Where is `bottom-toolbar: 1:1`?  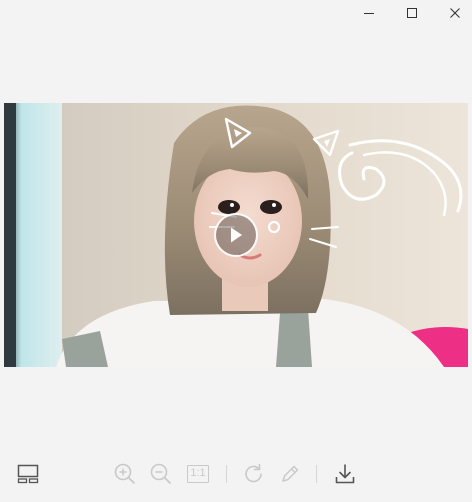
bottom-toolbar: 1:1 is located at coordinates (236, 474).